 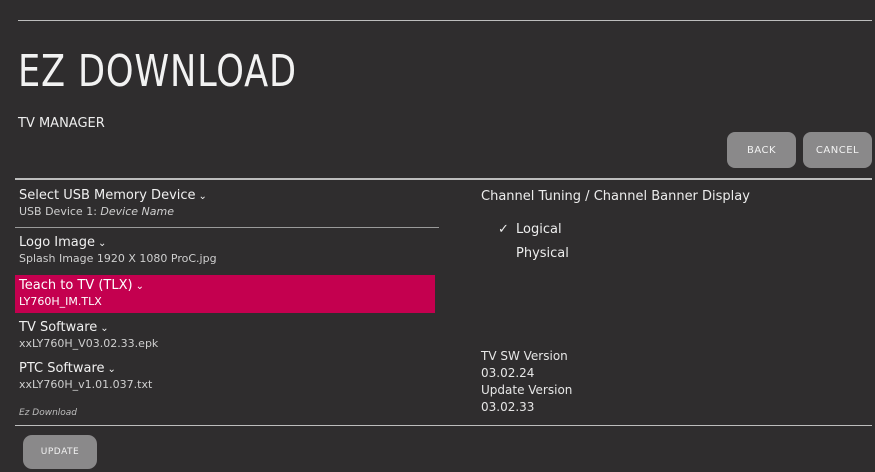 I want to click on page-title: EZ DOWNLOAD, so click(x=157, y=71).